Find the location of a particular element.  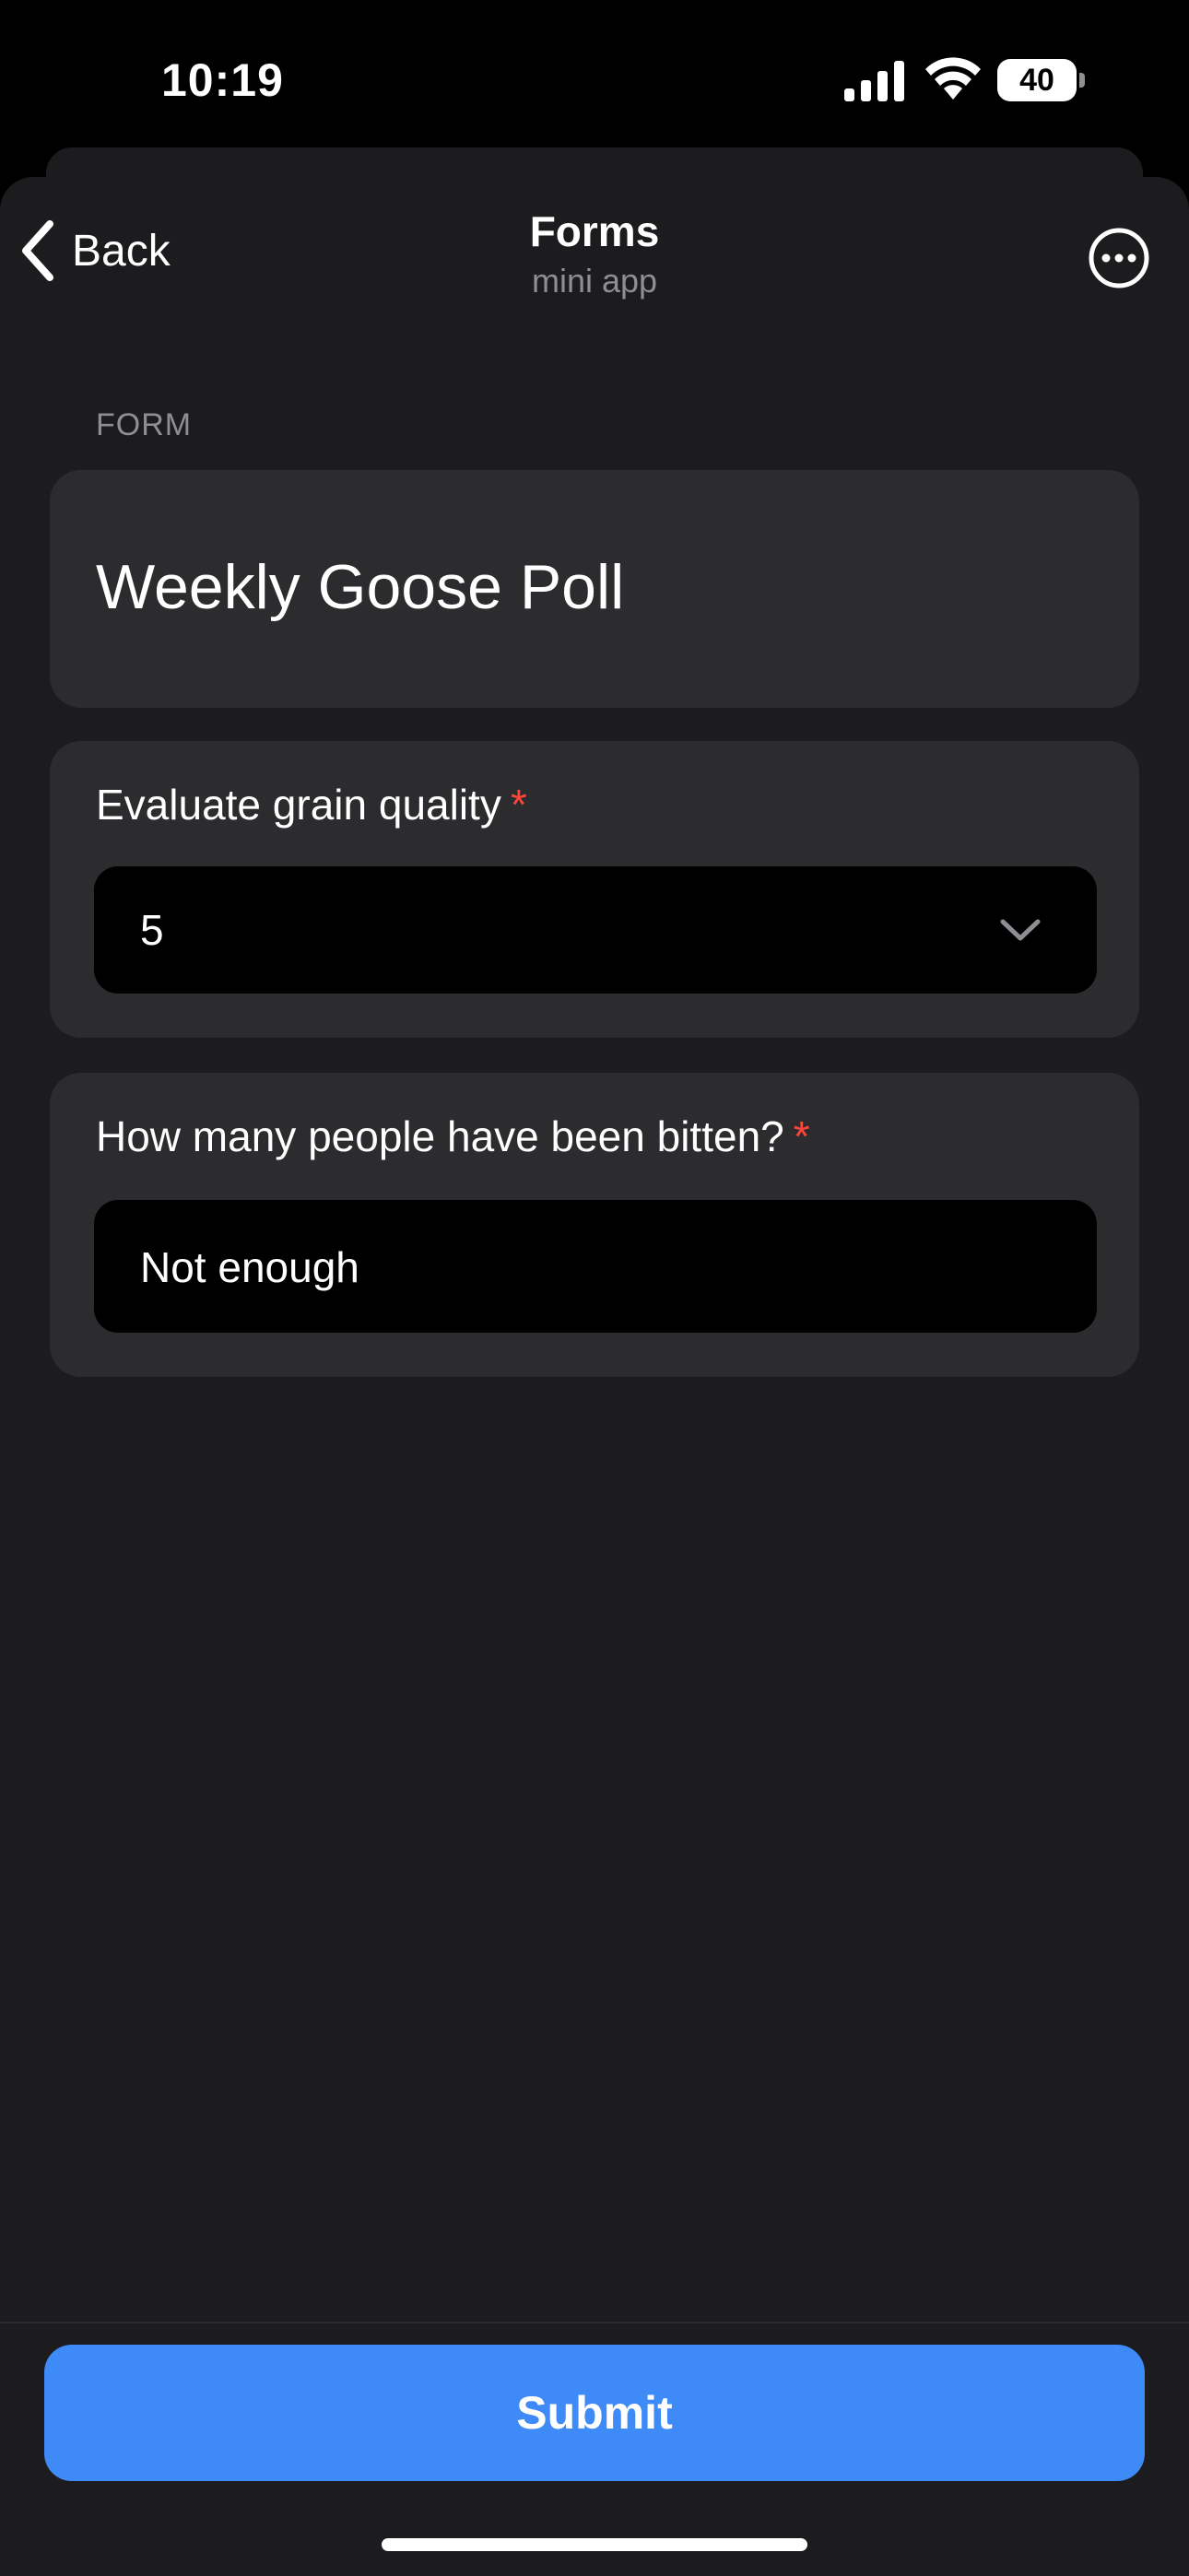

question-label: Evaluate grain quality * is located at coordinates (312, 804).